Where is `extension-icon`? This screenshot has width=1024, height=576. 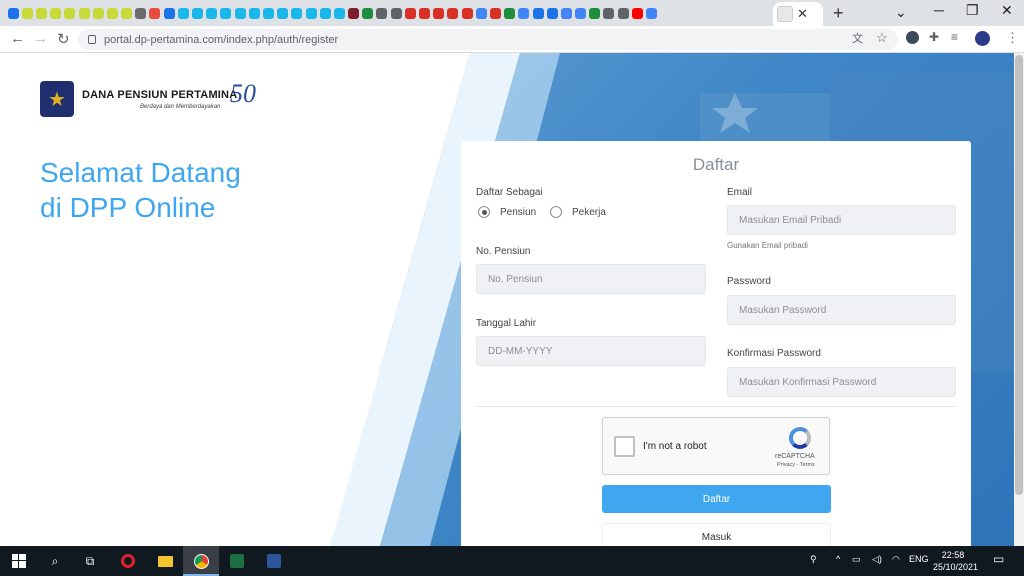 extension-icon is located at coordinates (912, 37).